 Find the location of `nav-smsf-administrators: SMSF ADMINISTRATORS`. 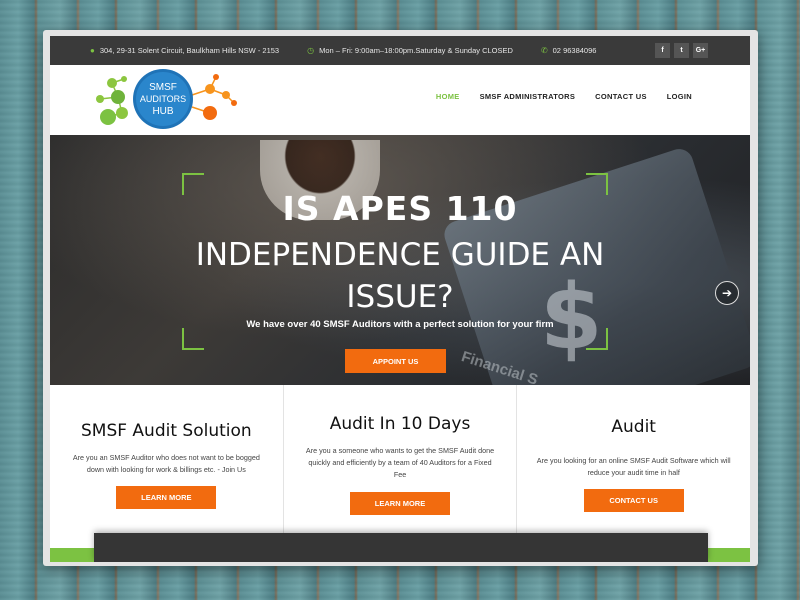

nav-smsf-administrators: SMSF ADMINISTRATORS is located at coordinates (528, 96).